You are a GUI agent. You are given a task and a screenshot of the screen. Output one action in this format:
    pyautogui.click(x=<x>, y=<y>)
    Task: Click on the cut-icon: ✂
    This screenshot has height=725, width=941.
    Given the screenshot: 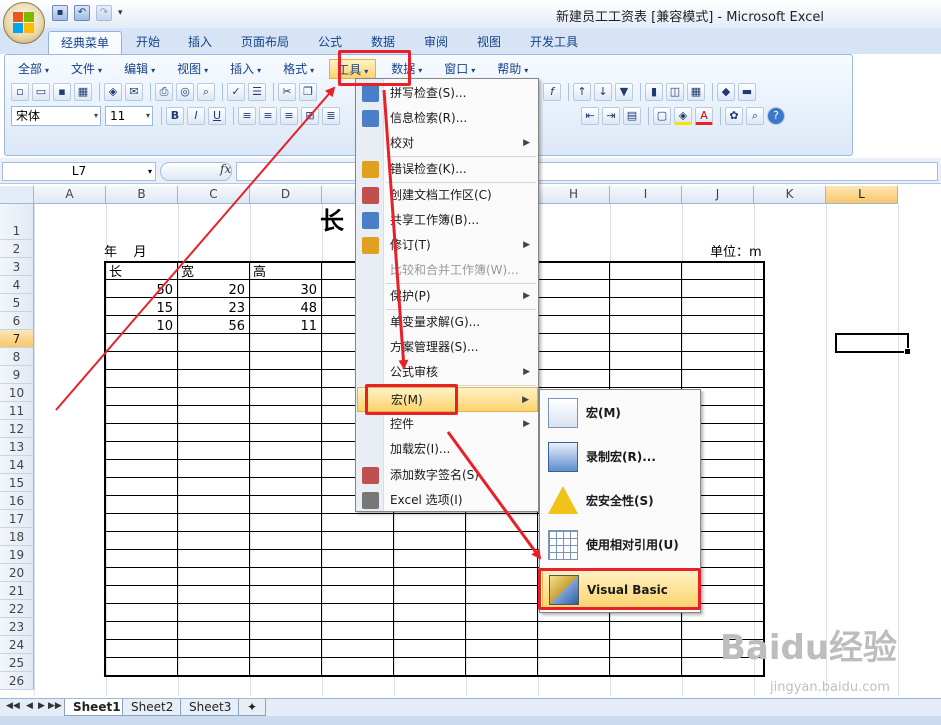 What is the action you would take?
    pyautogui.click(x=287, y=92)
    